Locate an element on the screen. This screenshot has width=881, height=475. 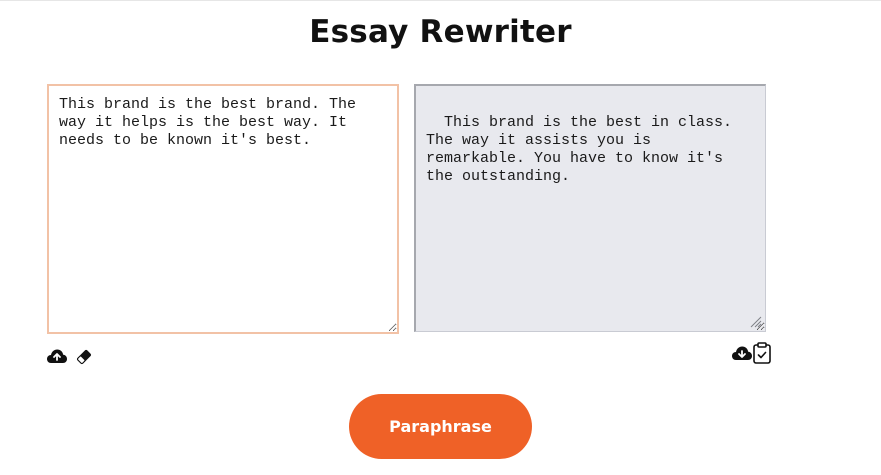
clear-button is located at coordinates (84, 357).